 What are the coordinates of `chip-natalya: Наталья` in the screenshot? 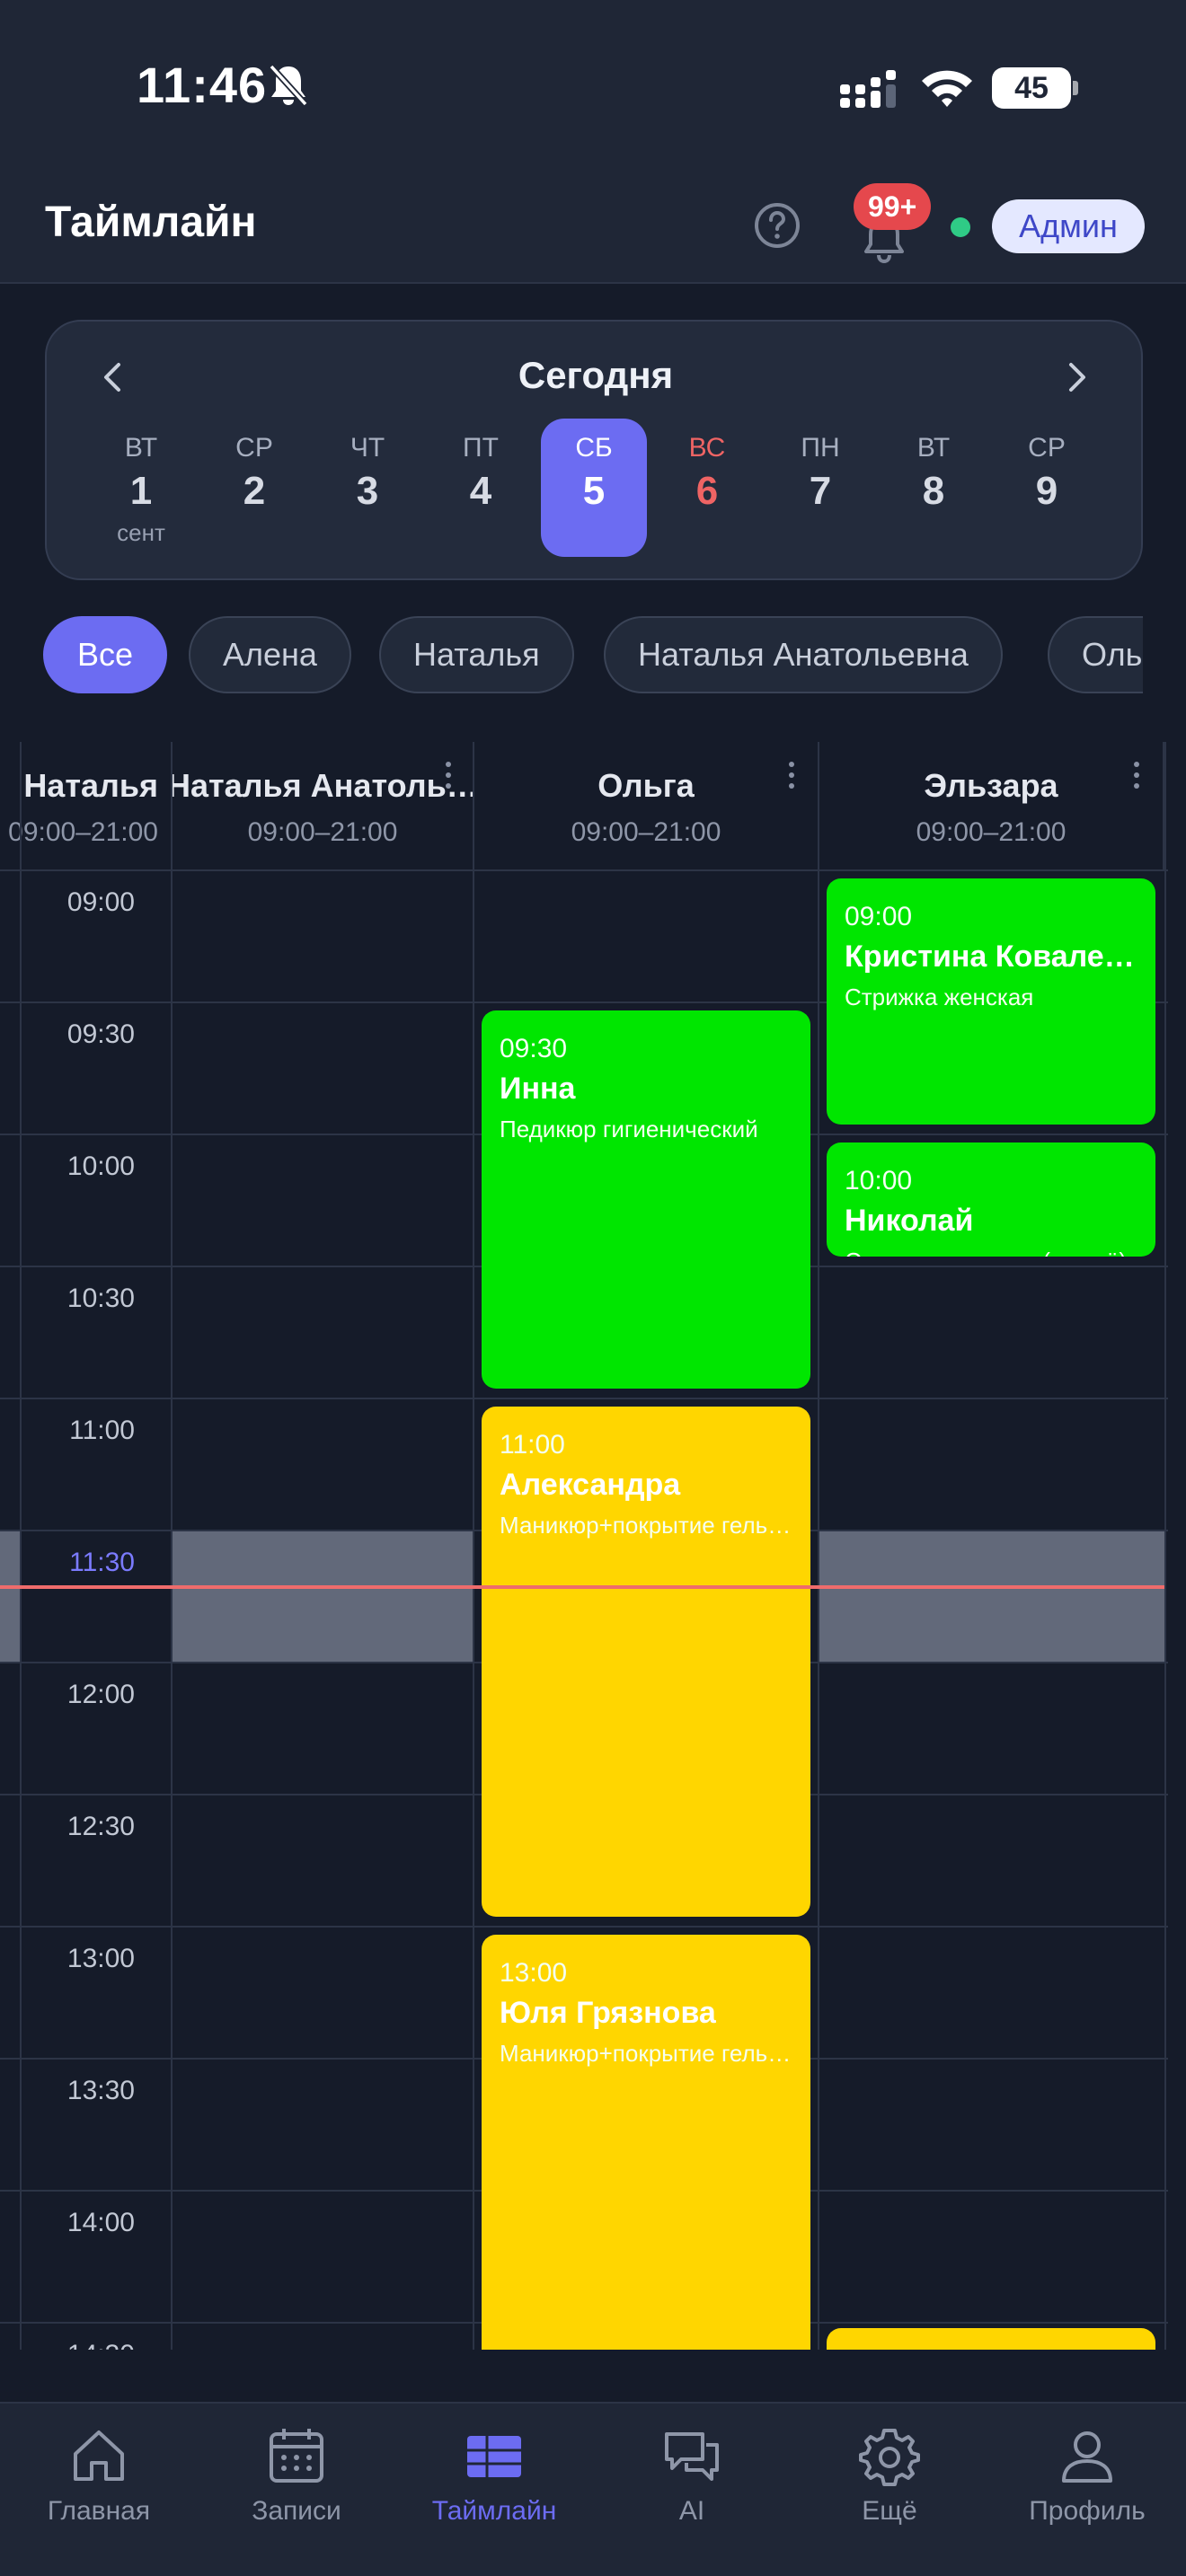 It's located at (476, 654).